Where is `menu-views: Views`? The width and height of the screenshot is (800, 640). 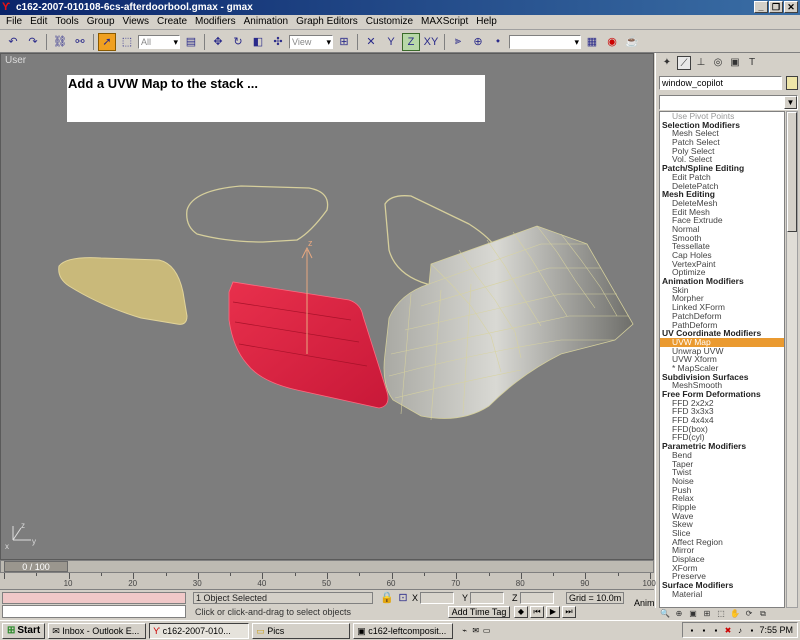 menu-views: Views is located at coordinates (136, 22).